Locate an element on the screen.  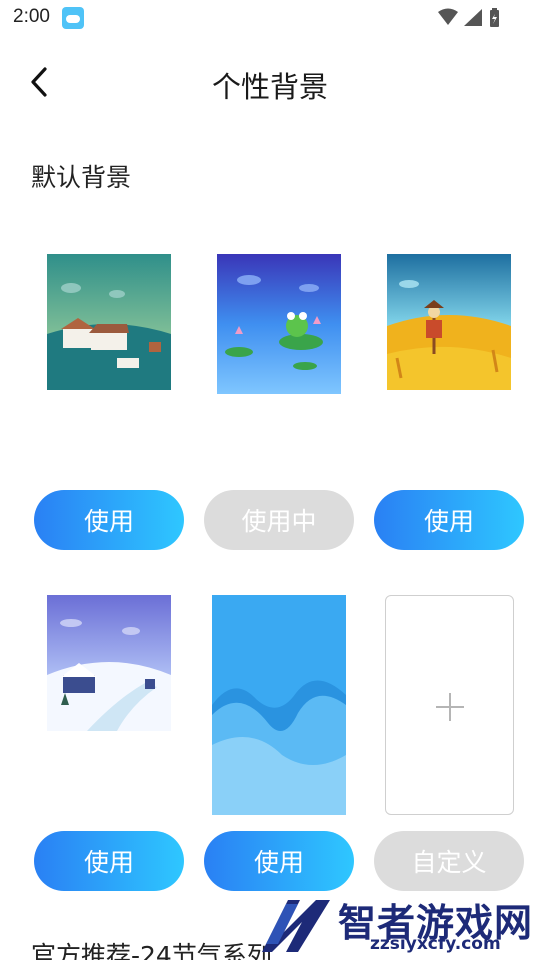
thumbnail-frog-pond is located at coordinates (279, 324).